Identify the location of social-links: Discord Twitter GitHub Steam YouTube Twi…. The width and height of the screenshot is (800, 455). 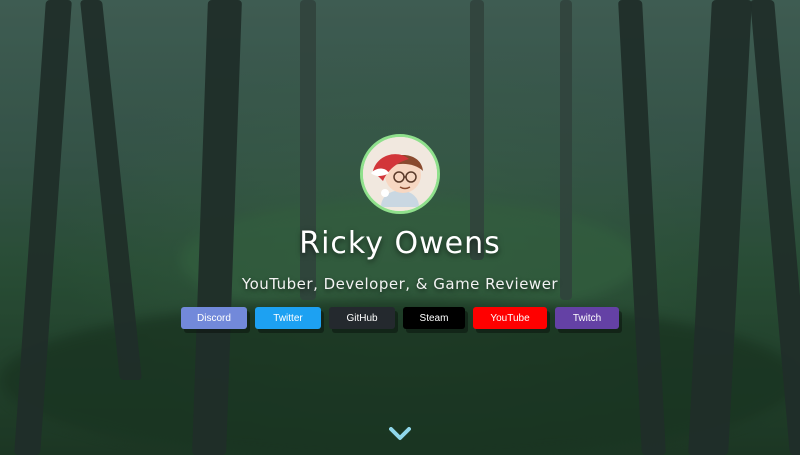
(400, 318).